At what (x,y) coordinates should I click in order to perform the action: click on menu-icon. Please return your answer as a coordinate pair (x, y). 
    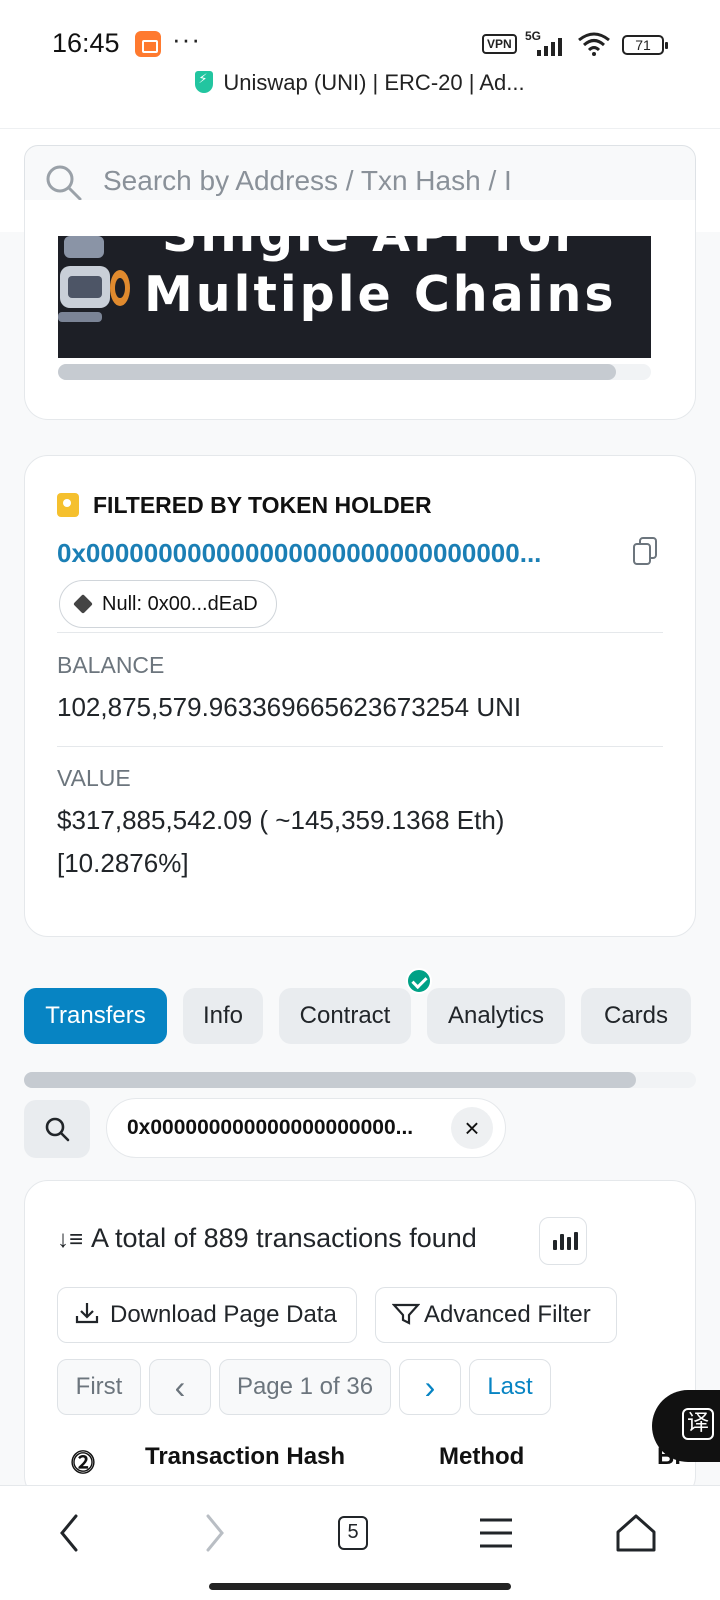
    Looking at the image, I should click on (496, 1533).